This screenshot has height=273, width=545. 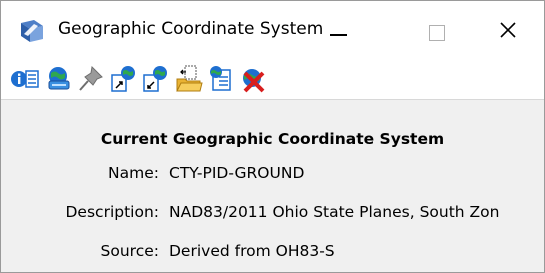 I want to click on toolbar, so click(x=272, y=79).